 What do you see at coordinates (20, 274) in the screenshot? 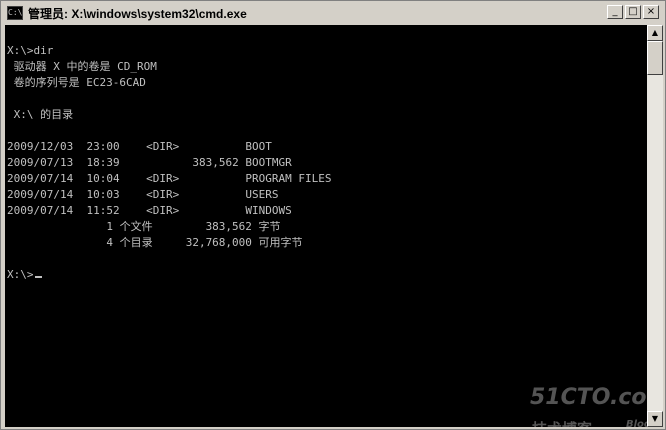
I see `console-prompt: X:\>` at bounding box center [20, 274].